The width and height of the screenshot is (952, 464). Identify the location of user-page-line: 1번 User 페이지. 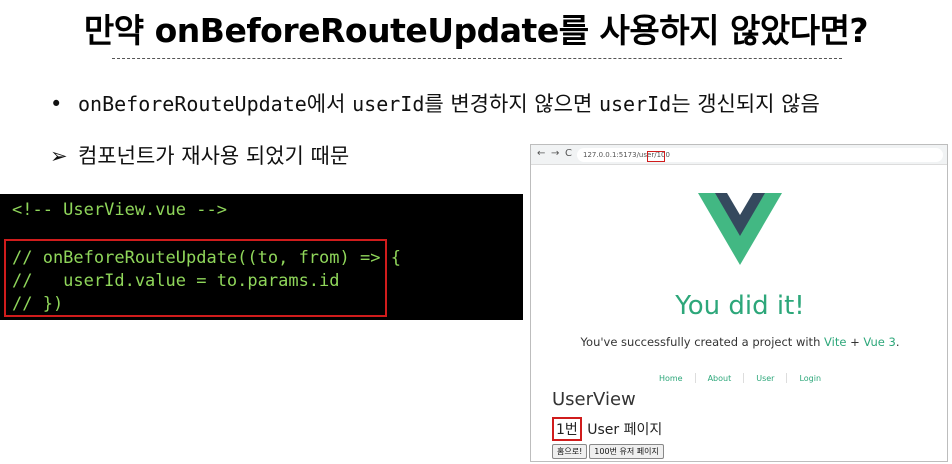
(607, 429).